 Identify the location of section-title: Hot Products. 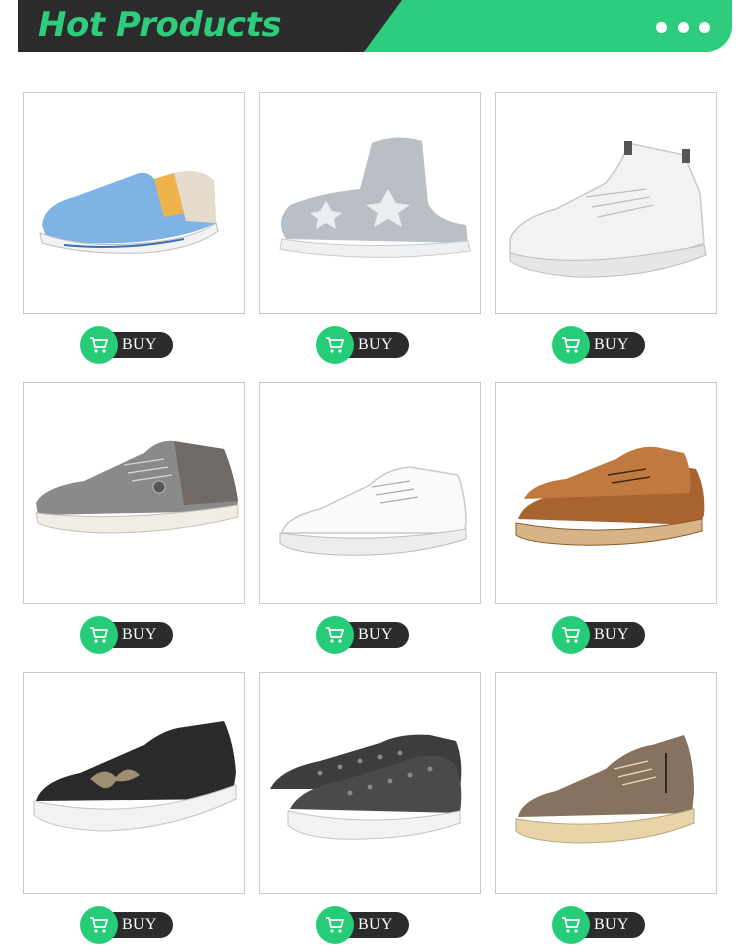
(160, 25).